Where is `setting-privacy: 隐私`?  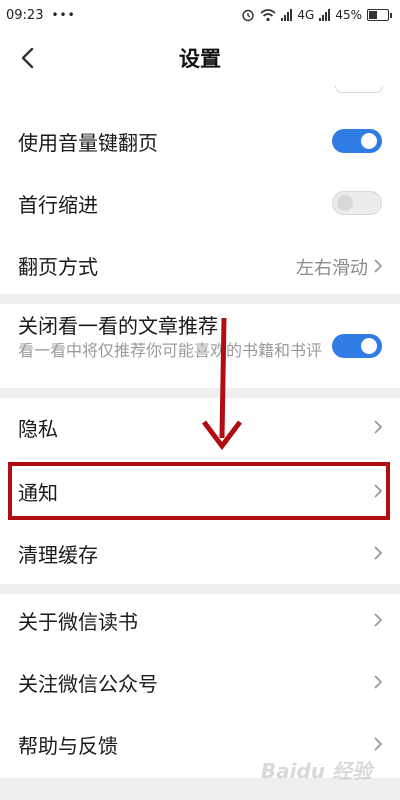
setting-privacy: 隐私 is located at coordinates (200, 427).